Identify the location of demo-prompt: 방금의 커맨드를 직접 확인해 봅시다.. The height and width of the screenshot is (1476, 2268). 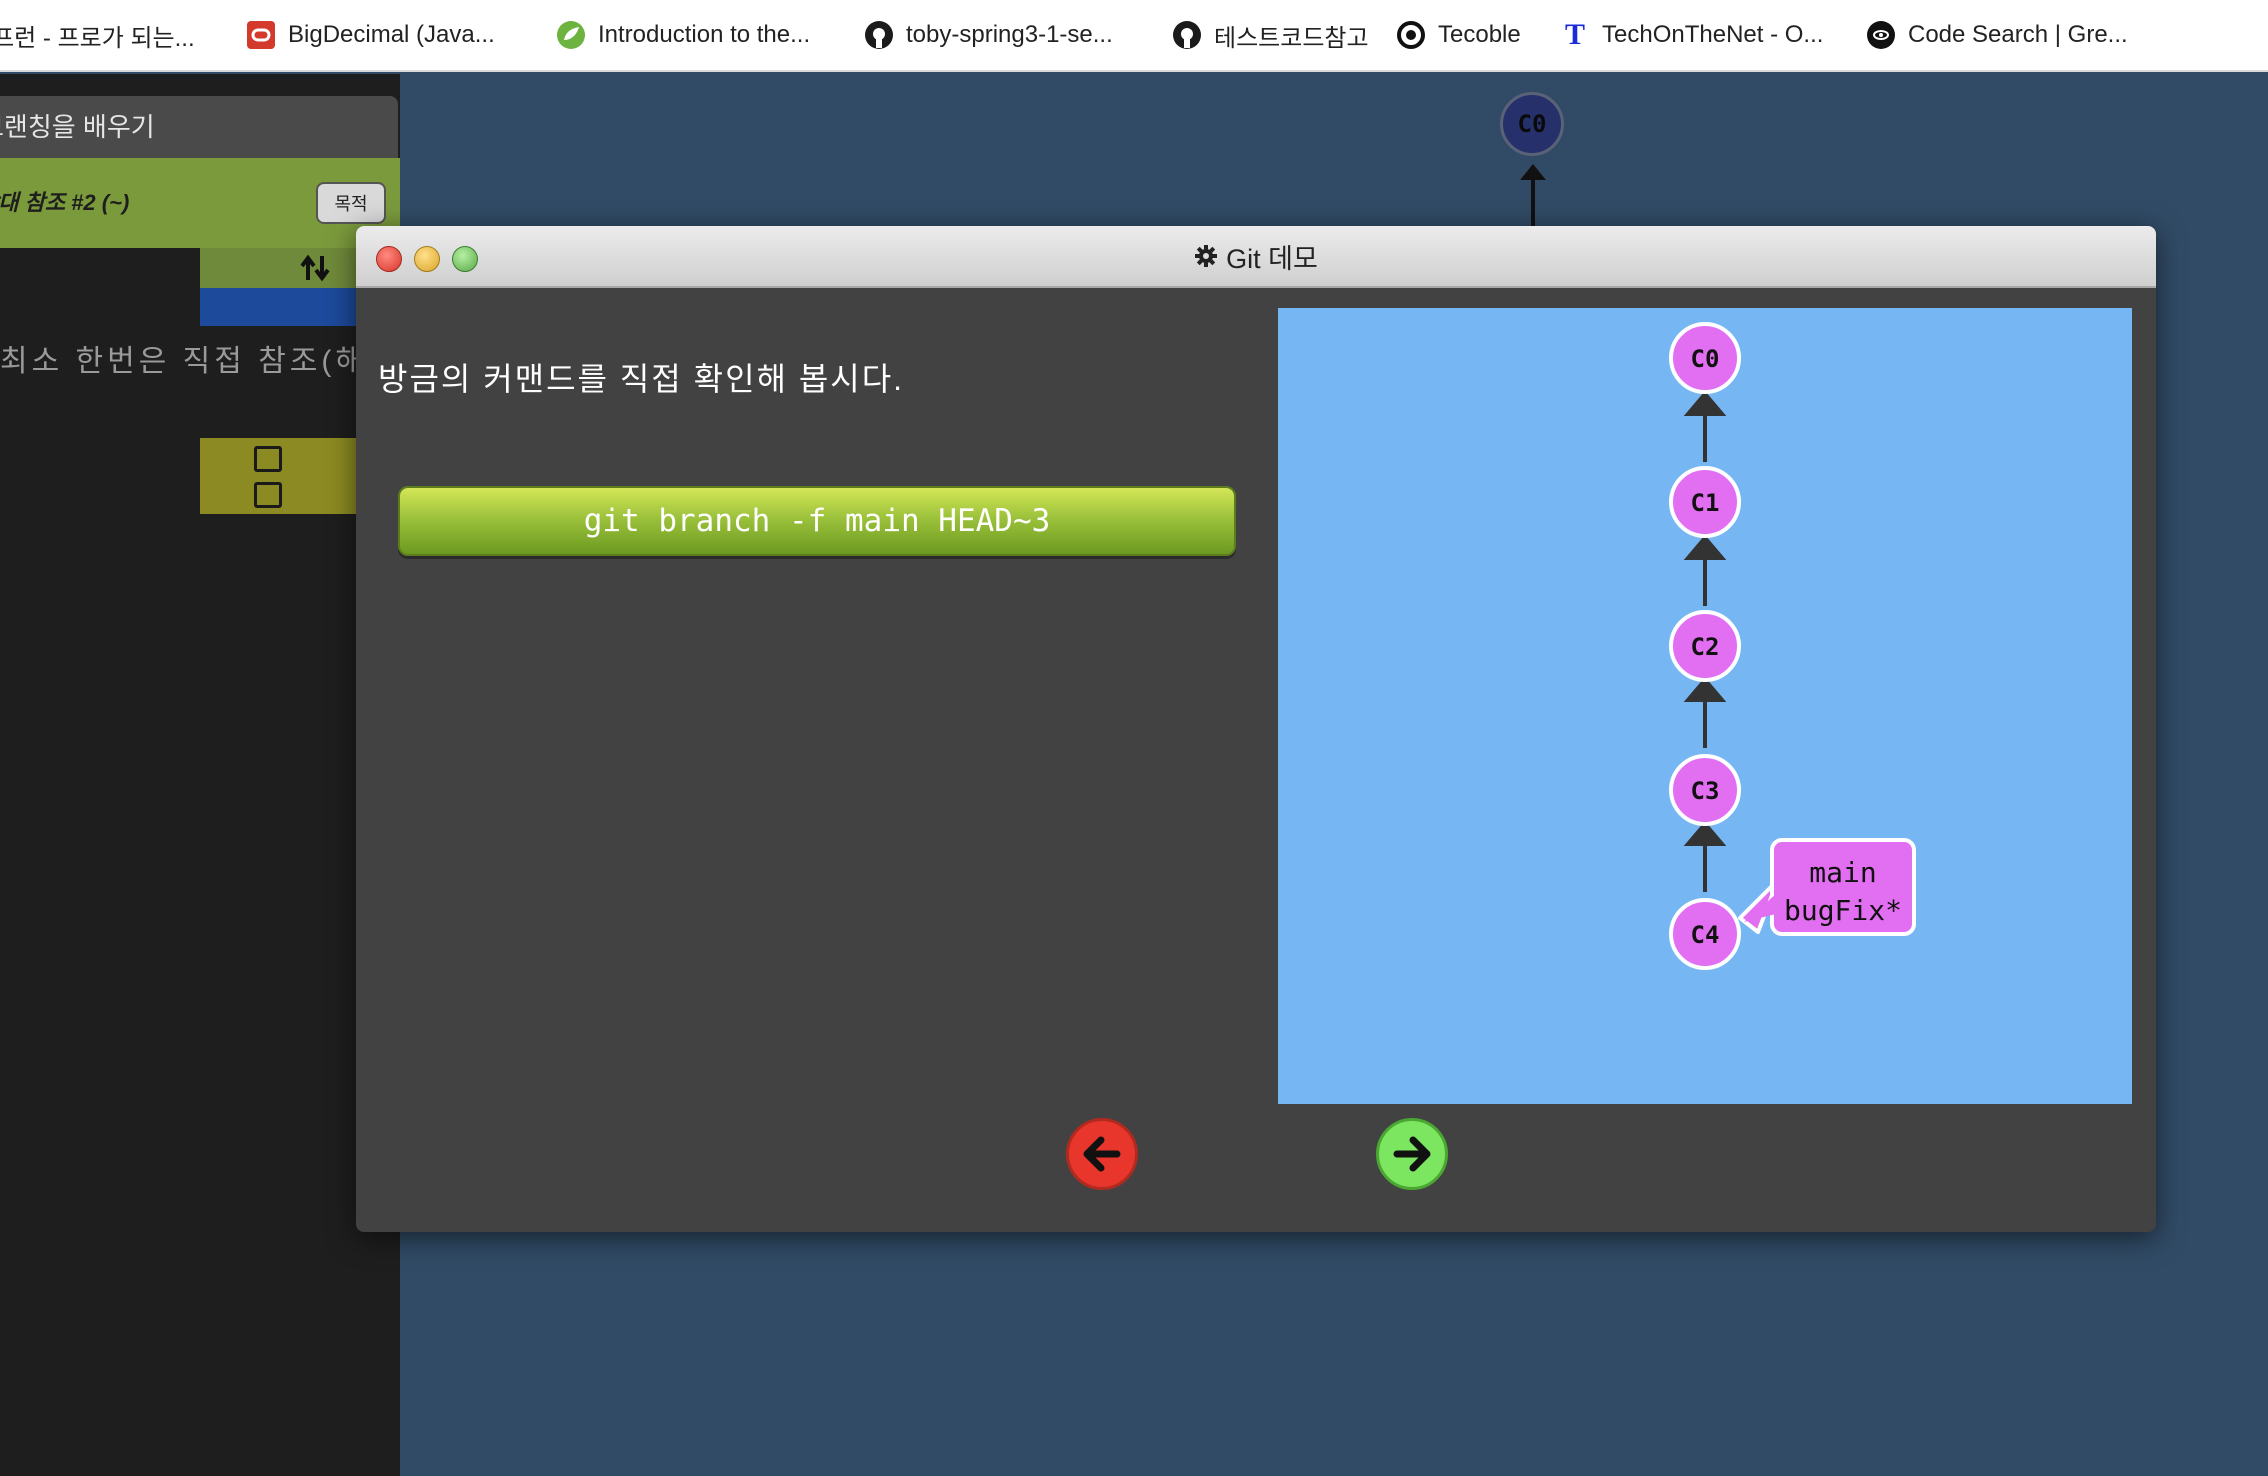
(641, 379).